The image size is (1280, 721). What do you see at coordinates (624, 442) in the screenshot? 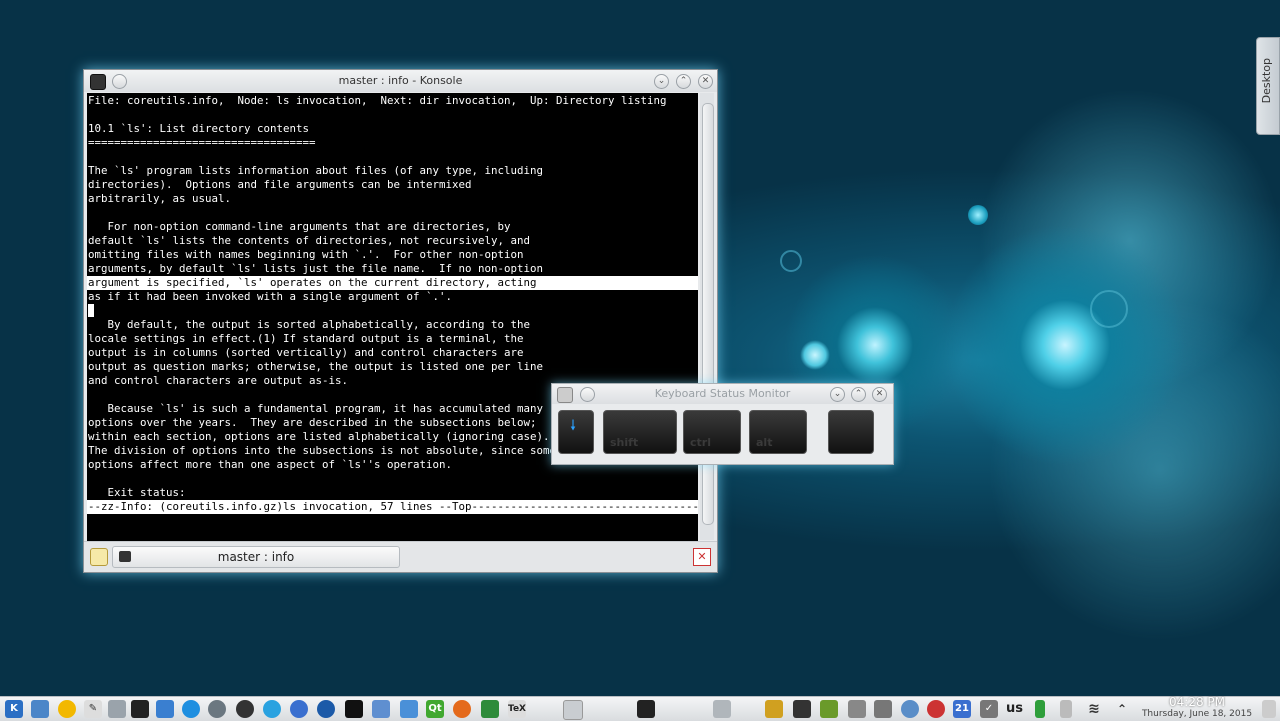
I see `shift-key-label: shift` at bounding box center [624, 442].